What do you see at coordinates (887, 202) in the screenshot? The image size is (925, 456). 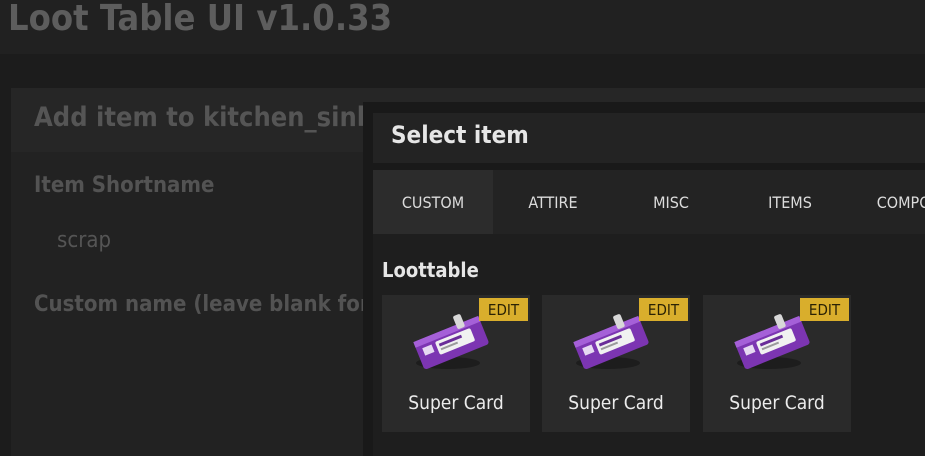 I see `tab-components: COMPON` at bounding box center [887, 202].